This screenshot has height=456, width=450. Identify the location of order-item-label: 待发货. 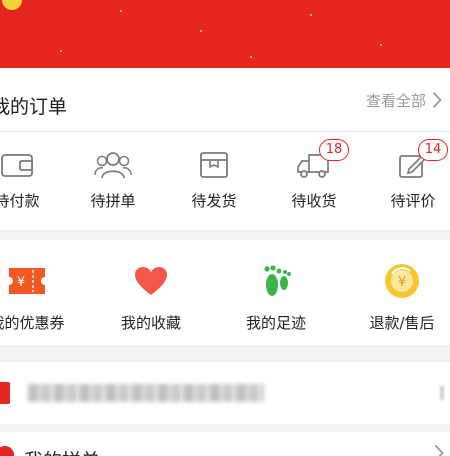
(214, 201).